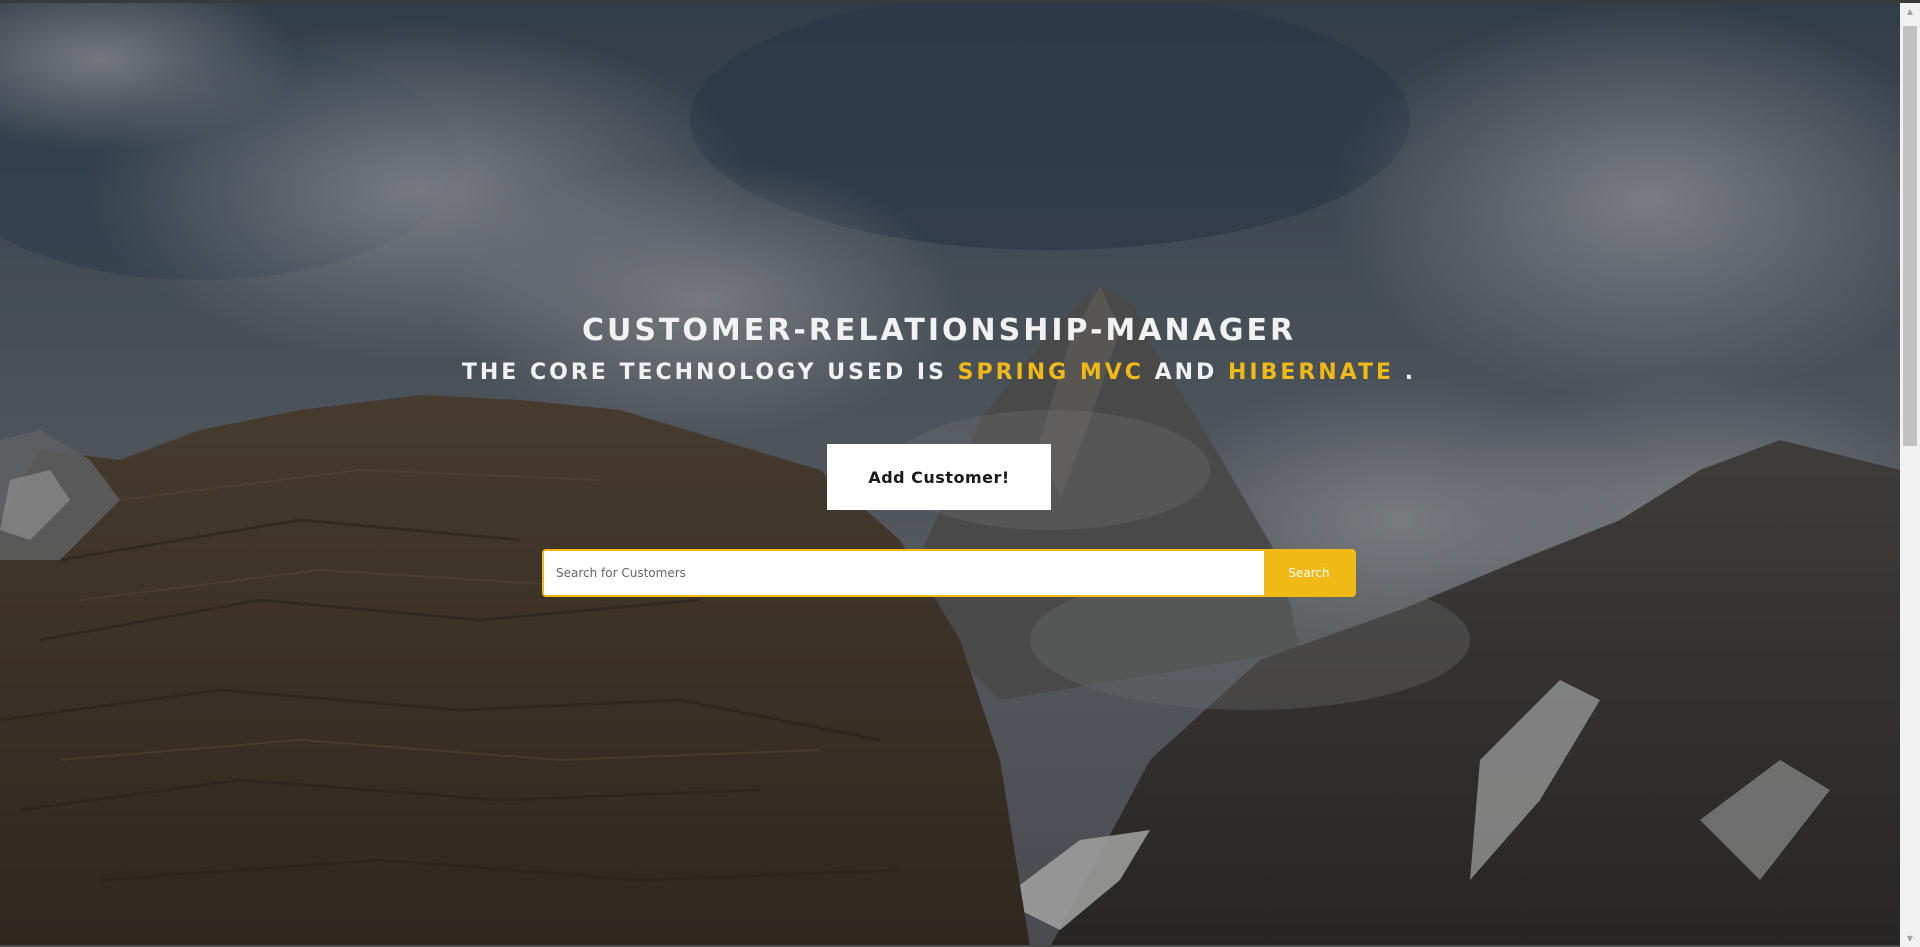  Describe the element at coordinates (1410, 372) in the screenshot. I see `subtitle-suffix: .` at that location.